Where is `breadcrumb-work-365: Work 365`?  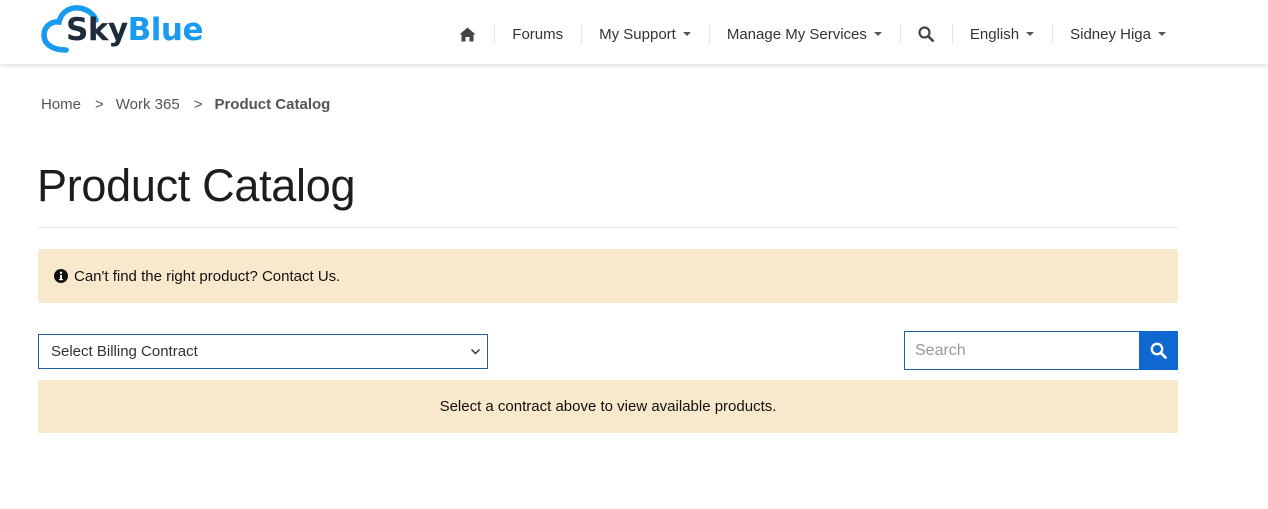
breadcrumb-work-365: Work 365 is located at coordinates (148, 104).